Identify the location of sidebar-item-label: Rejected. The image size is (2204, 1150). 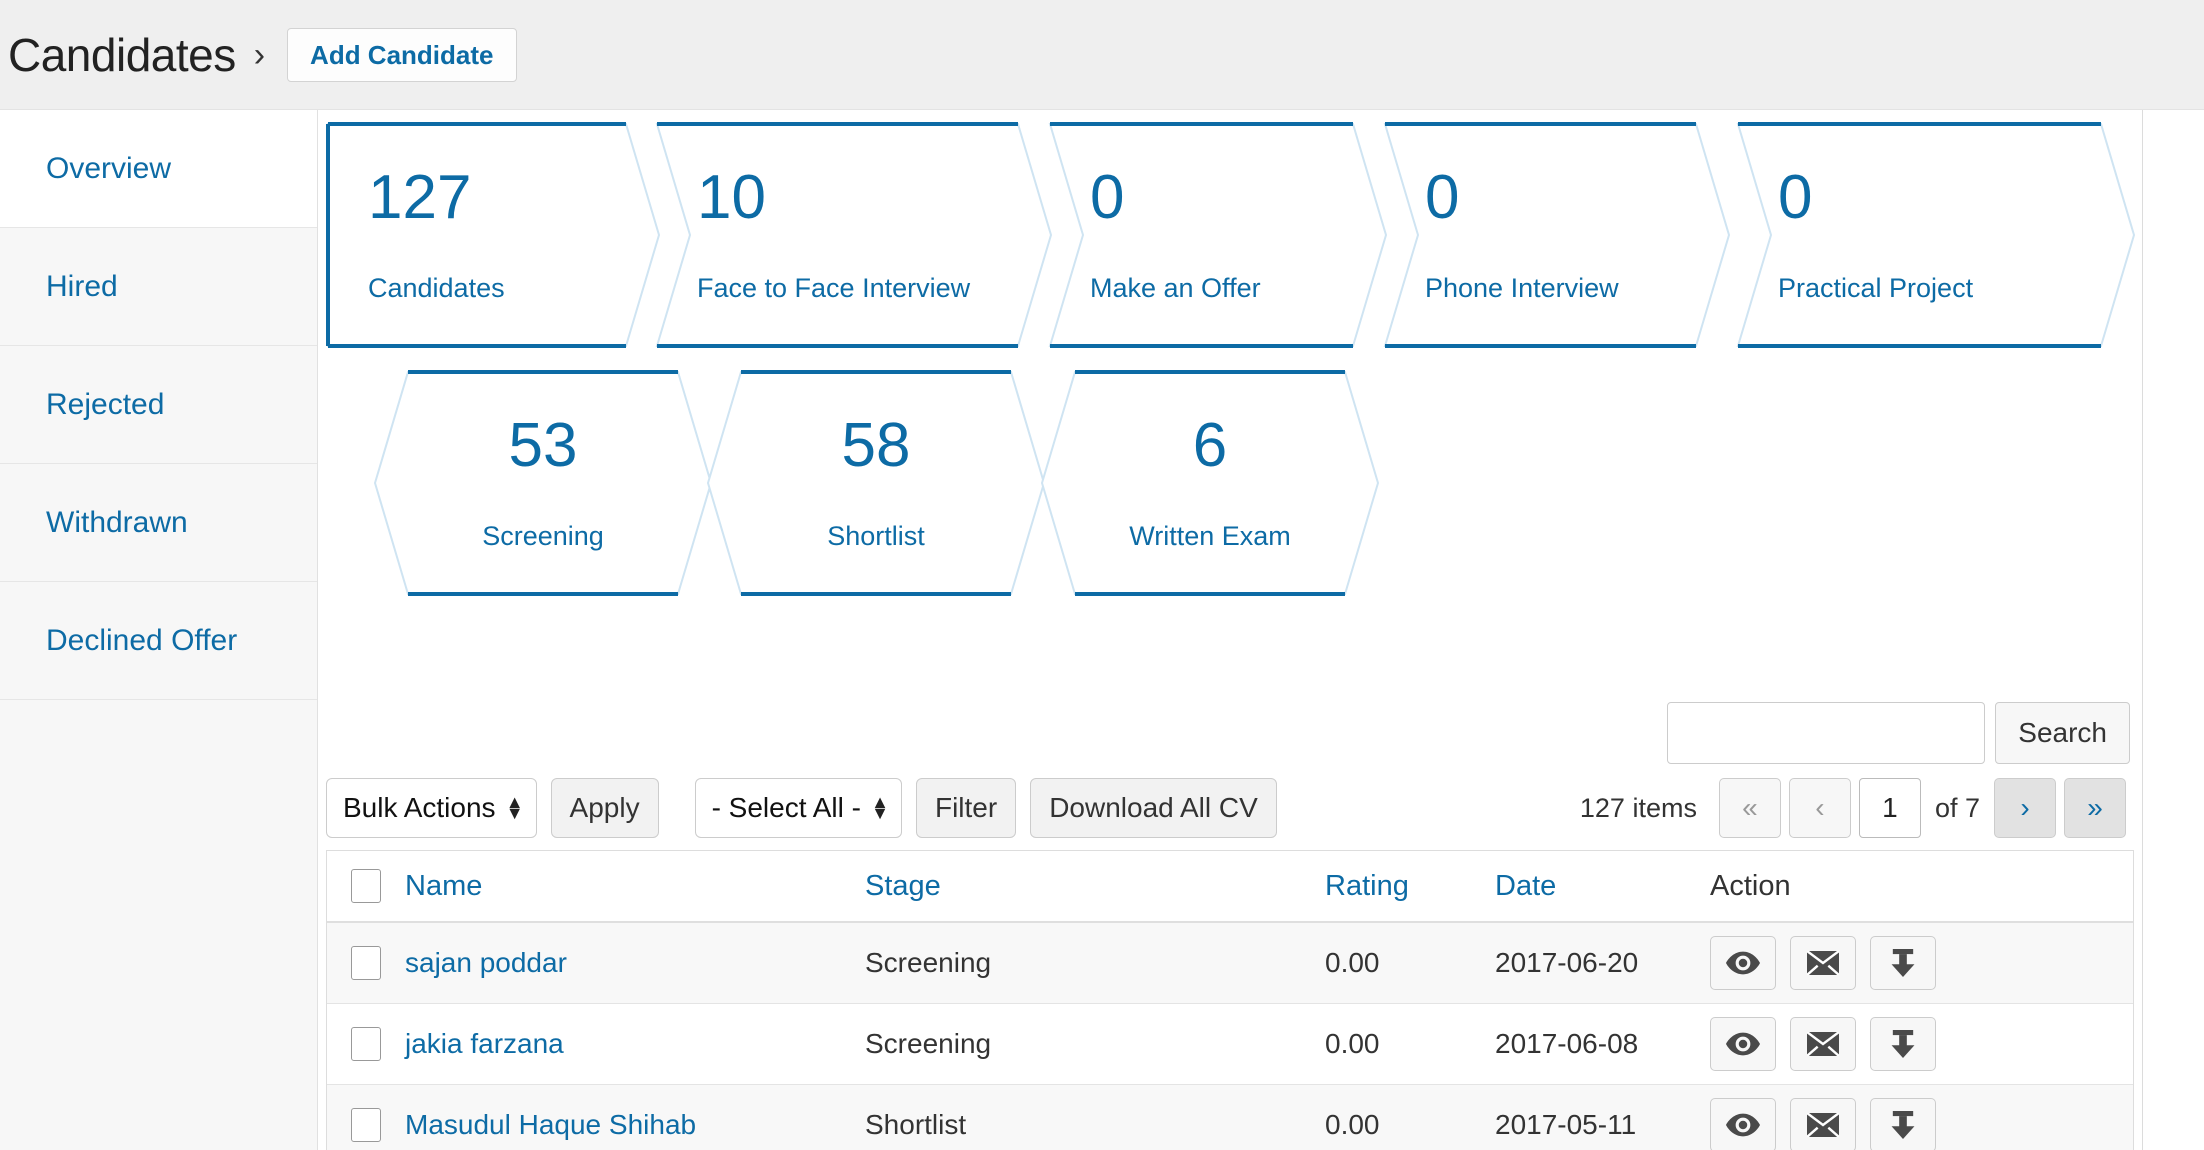
(105, 404).